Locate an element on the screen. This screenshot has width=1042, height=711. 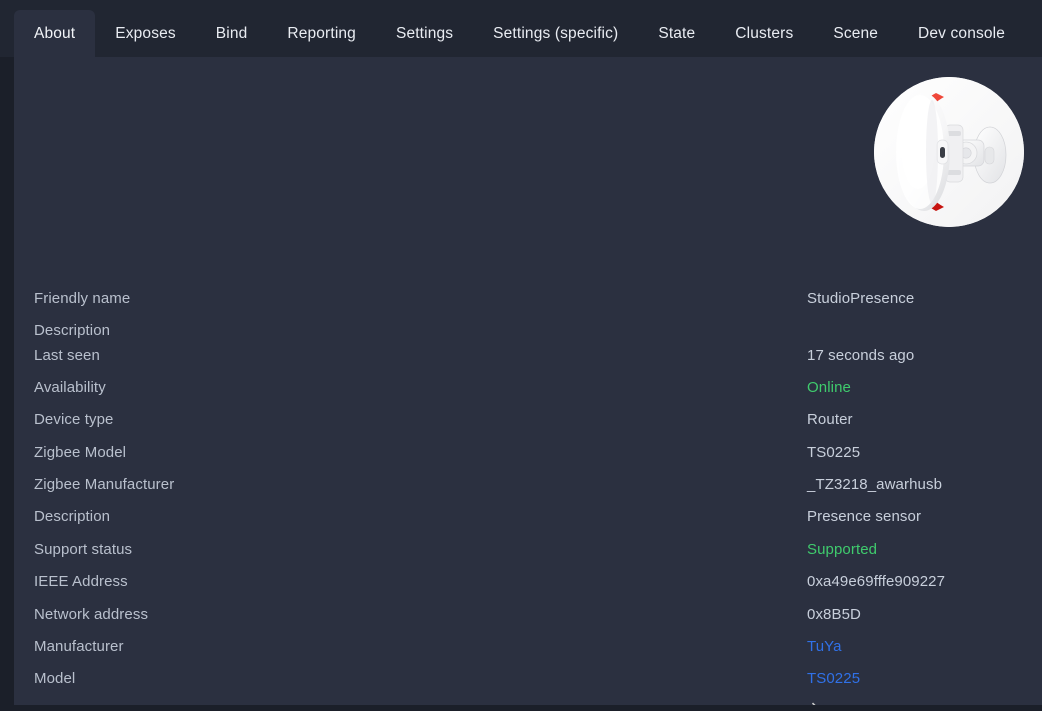
tab-about: About is located at coordinates (55, 33).